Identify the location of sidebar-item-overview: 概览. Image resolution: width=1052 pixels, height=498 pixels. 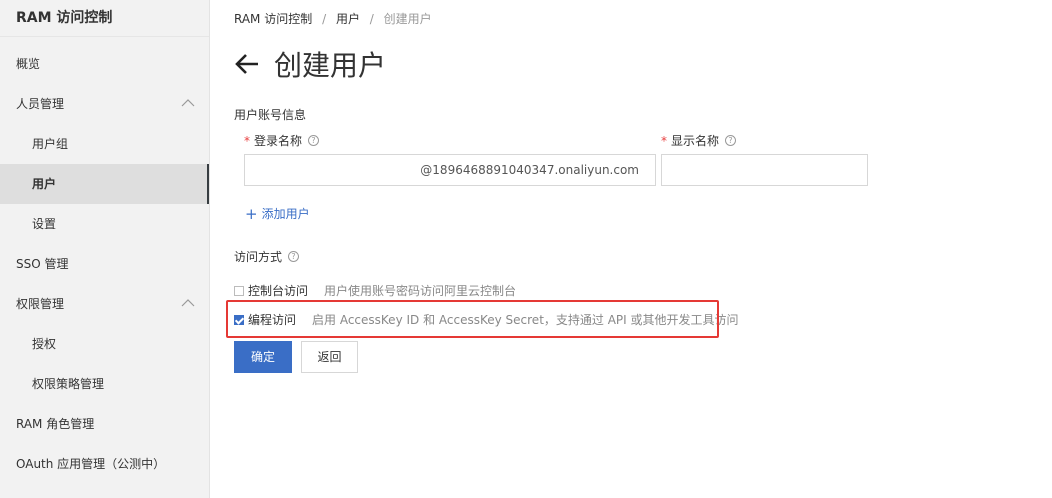
(104, 64).